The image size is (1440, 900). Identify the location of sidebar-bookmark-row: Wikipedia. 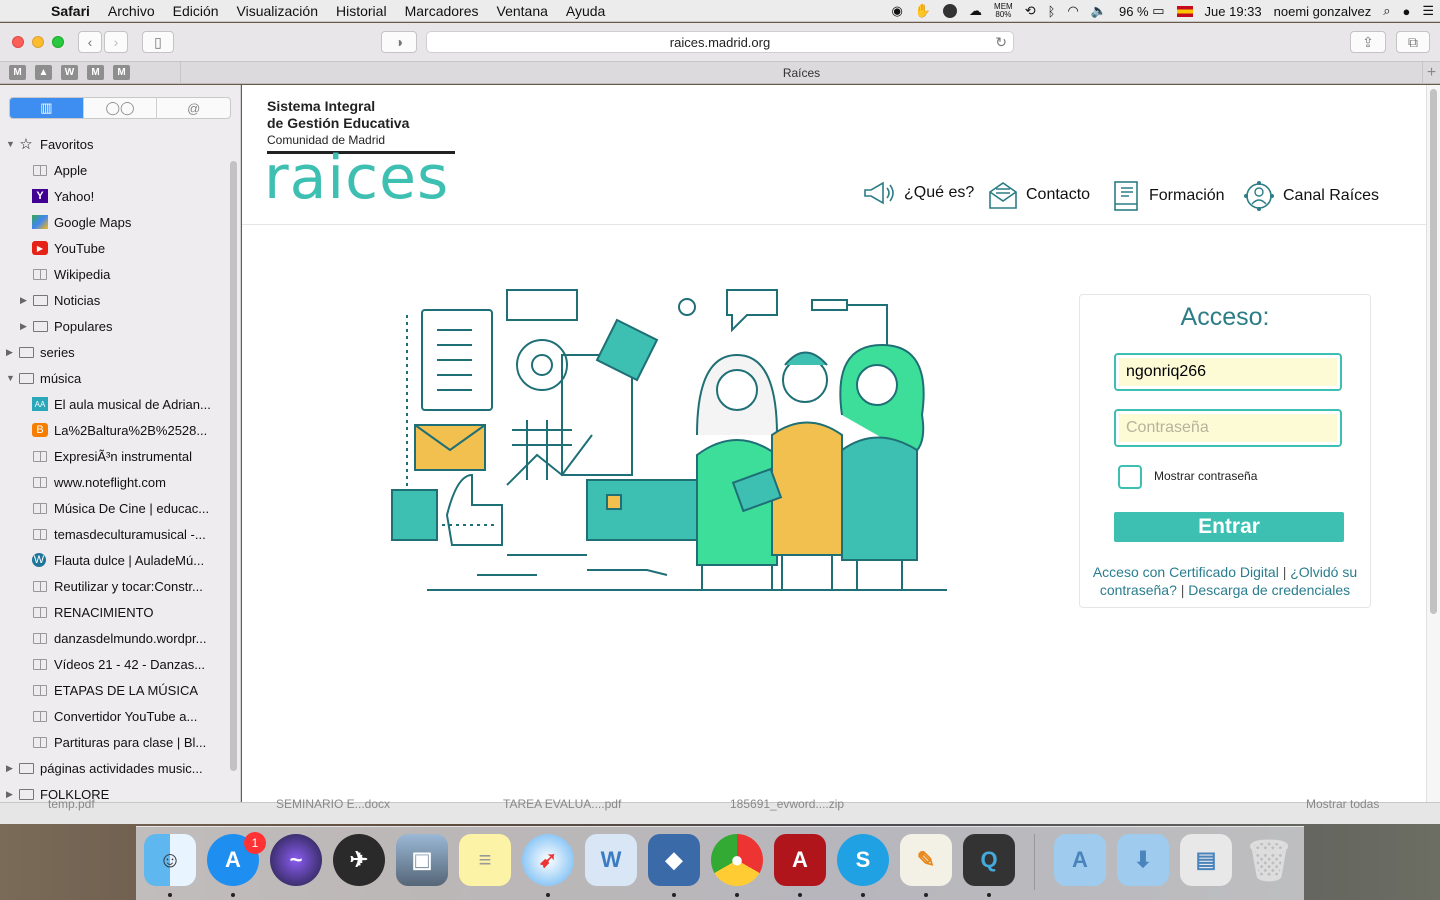
(114, 274).